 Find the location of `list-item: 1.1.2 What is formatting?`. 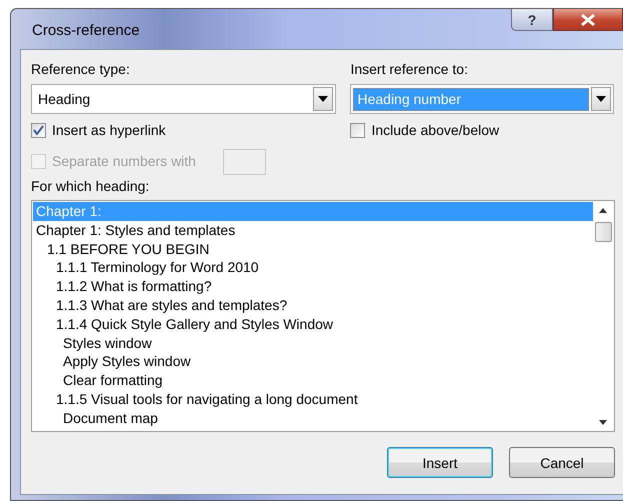

list-item: 1.1.2 What is formatting? is located at coordinates (313, 286).